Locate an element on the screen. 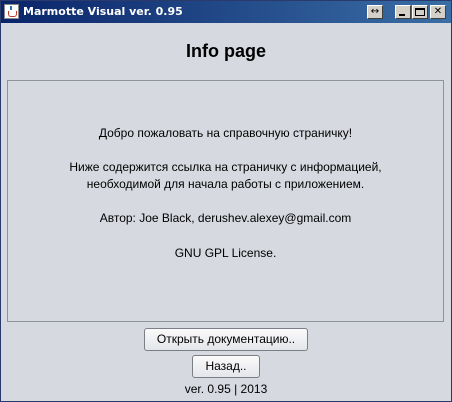  version-footer: ver. 0.95 | 2013 is located at coordinates (226, 389).